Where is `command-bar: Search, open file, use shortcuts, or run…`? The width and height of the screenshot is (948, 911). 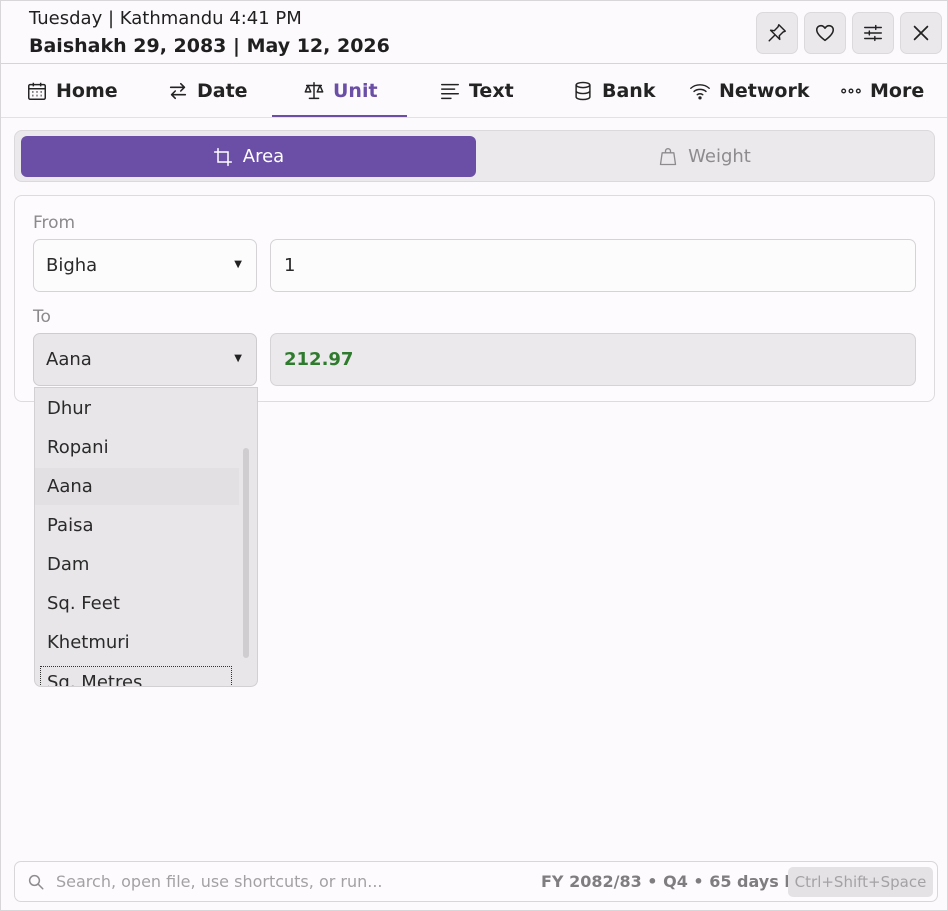 command-bar: Search, open file, use shortcuts, or run… is located at coordinates (476, 881).